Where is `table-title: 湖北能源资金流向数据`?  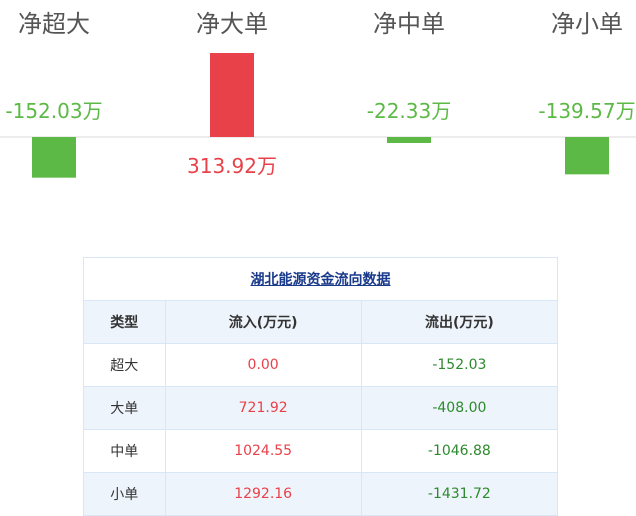 table-title: 湖北能源资金流向数据 is located at coordinates (321, 280).